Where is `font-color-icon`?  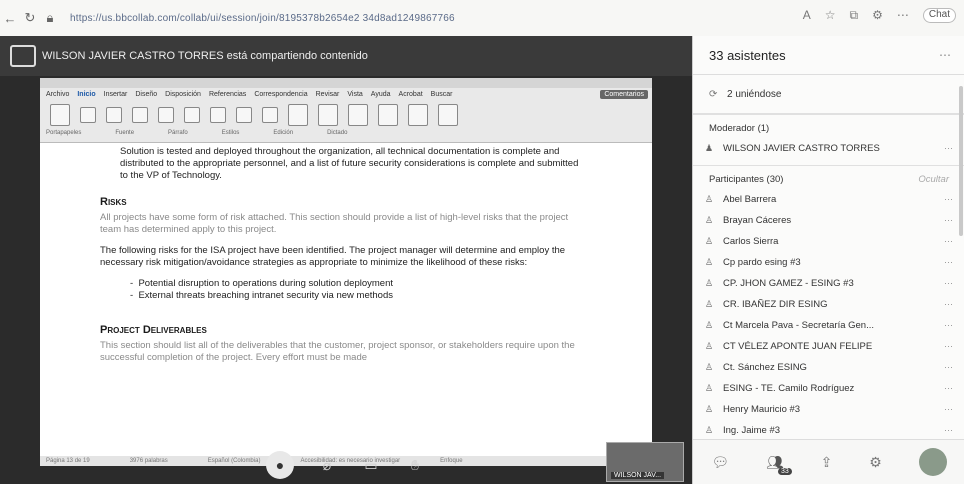 font-color-icon is located at coordinates (192, 115).